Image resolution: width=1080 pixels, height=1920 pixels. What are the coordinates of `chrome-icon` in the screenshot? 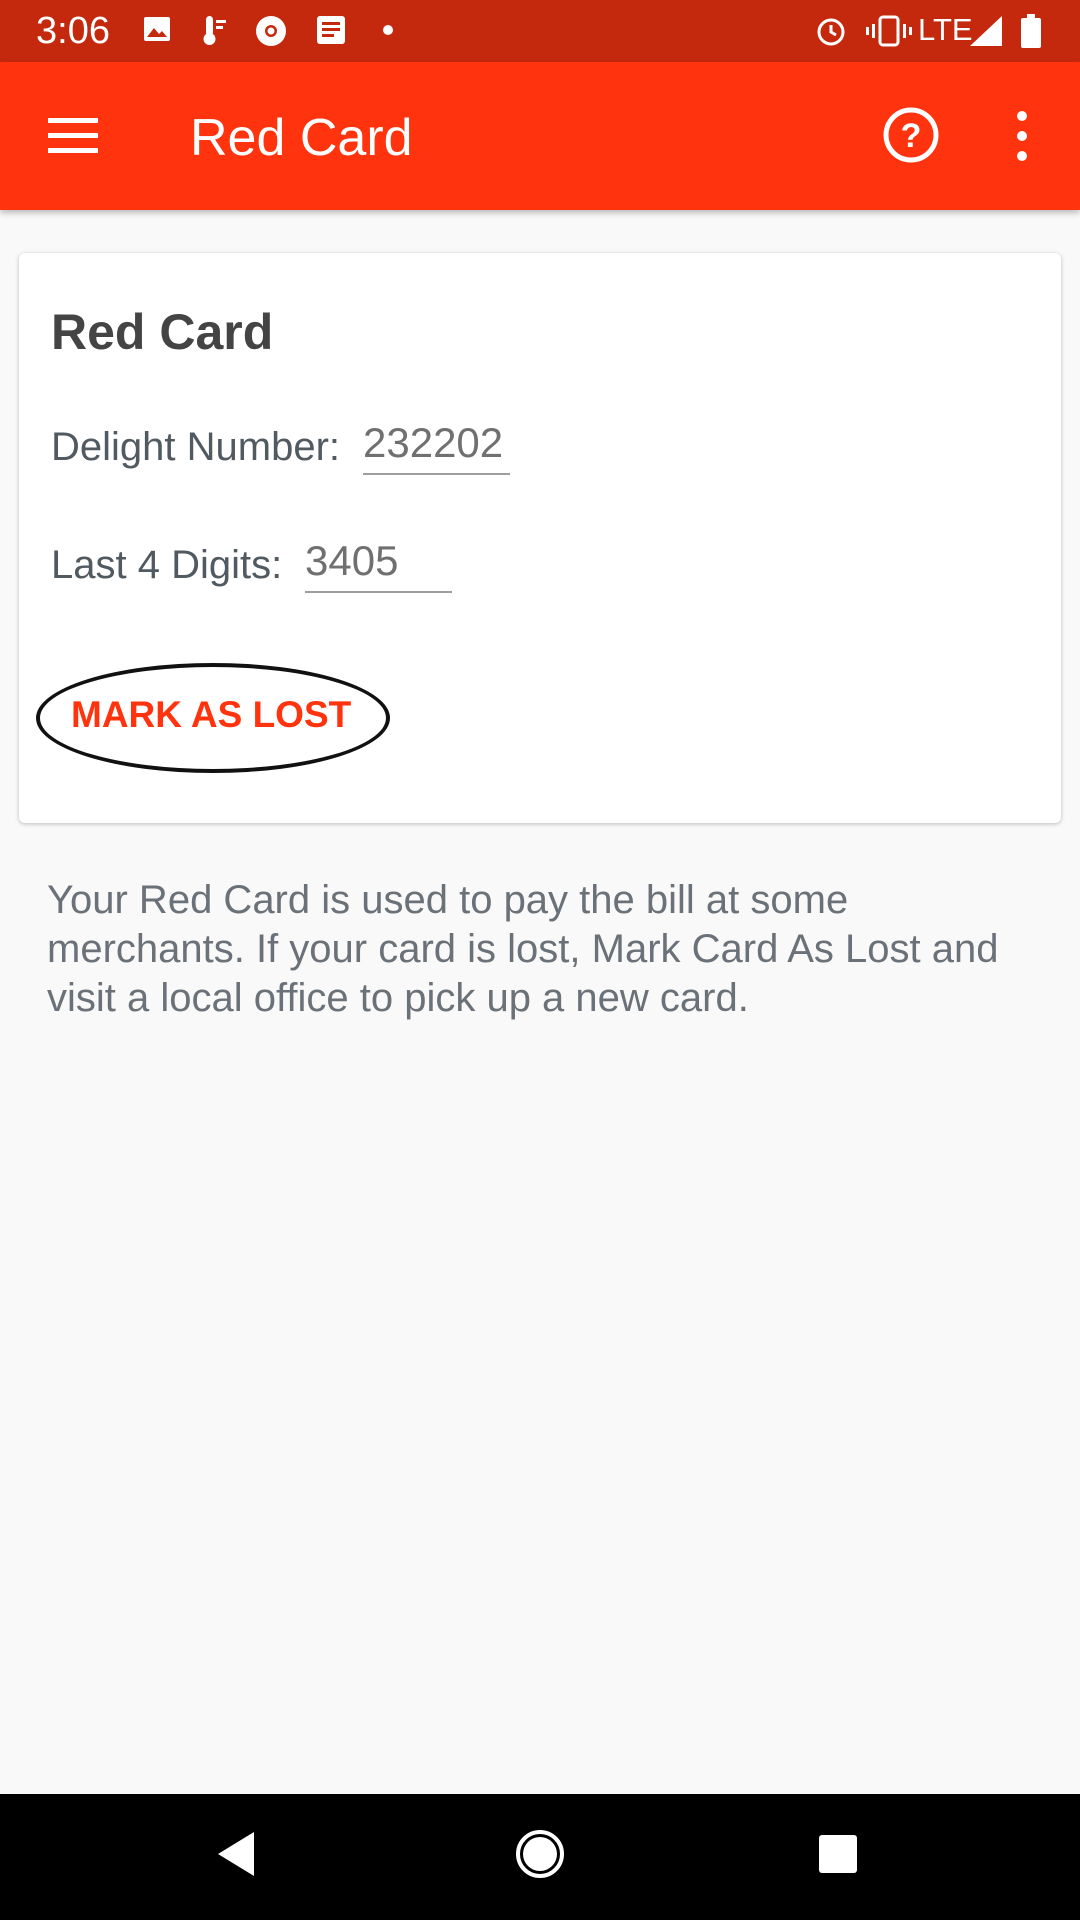 It's located at (271, 31).